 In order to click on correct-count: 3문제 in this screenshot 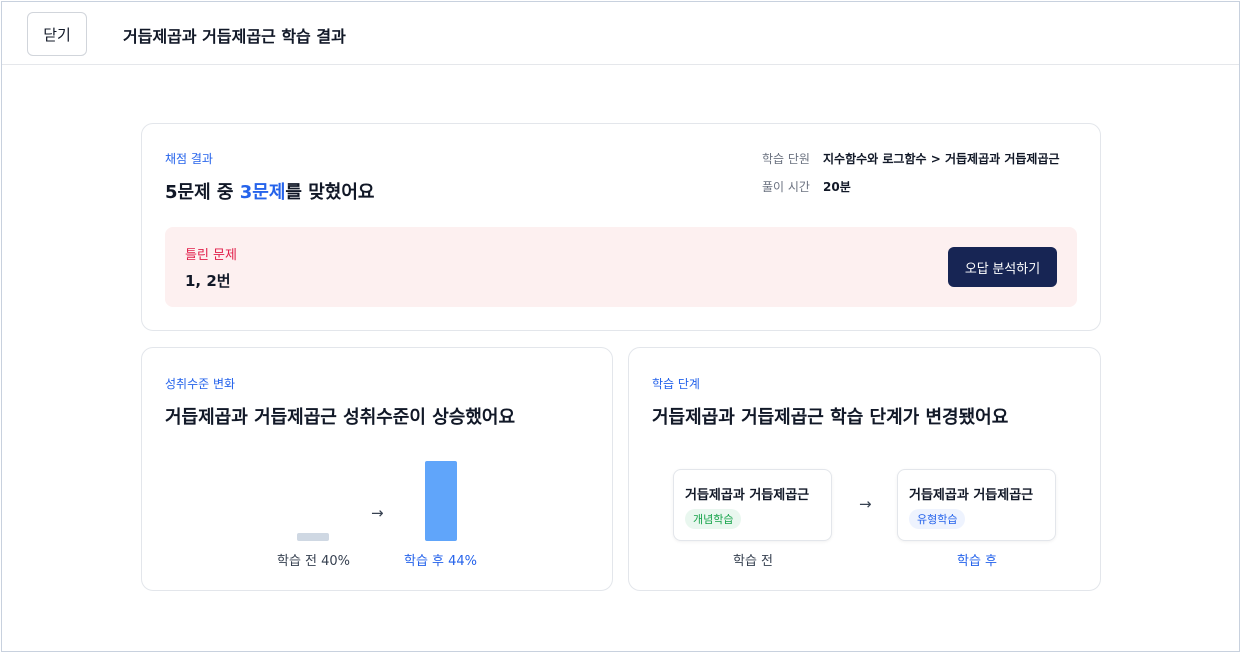, I will do `click(262, 192)`.